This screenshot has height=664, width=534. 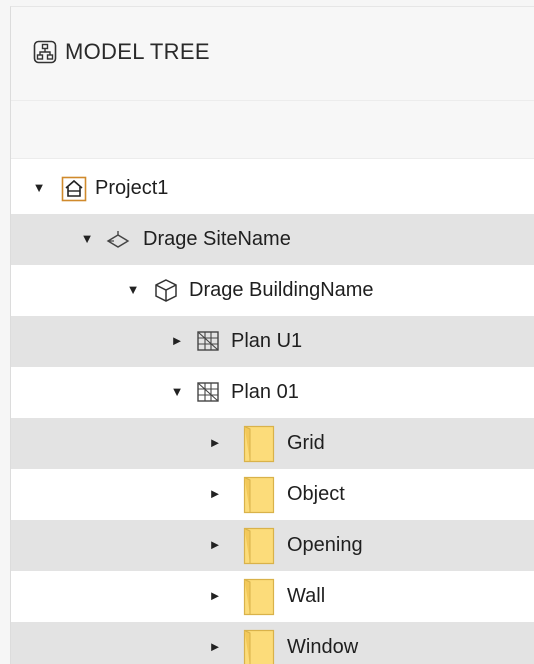 What do you see at coordinates (306, 596) in the screenshot?
I see `tree-item-label: Wall` at bounding box center [306, 596].